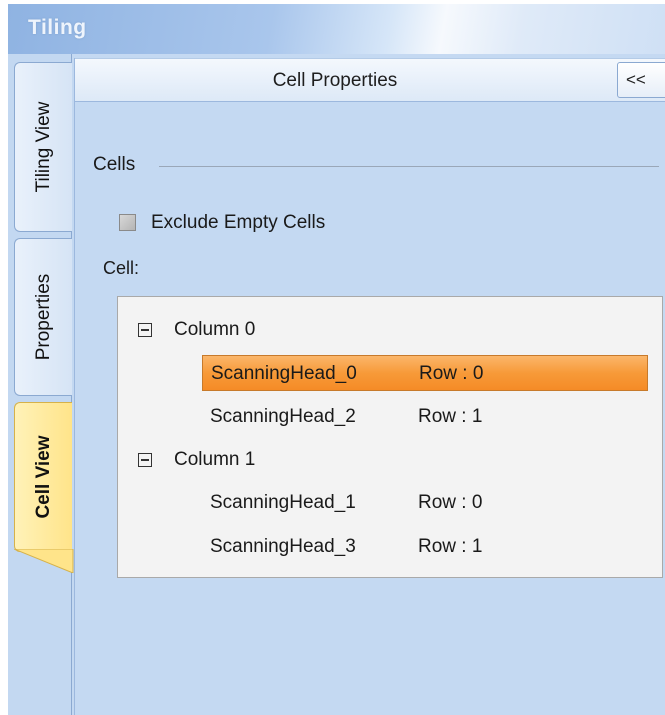 The width and height of the screenshot is (665, 715). I want to click on window-title: Tiling, so click(57, 27).